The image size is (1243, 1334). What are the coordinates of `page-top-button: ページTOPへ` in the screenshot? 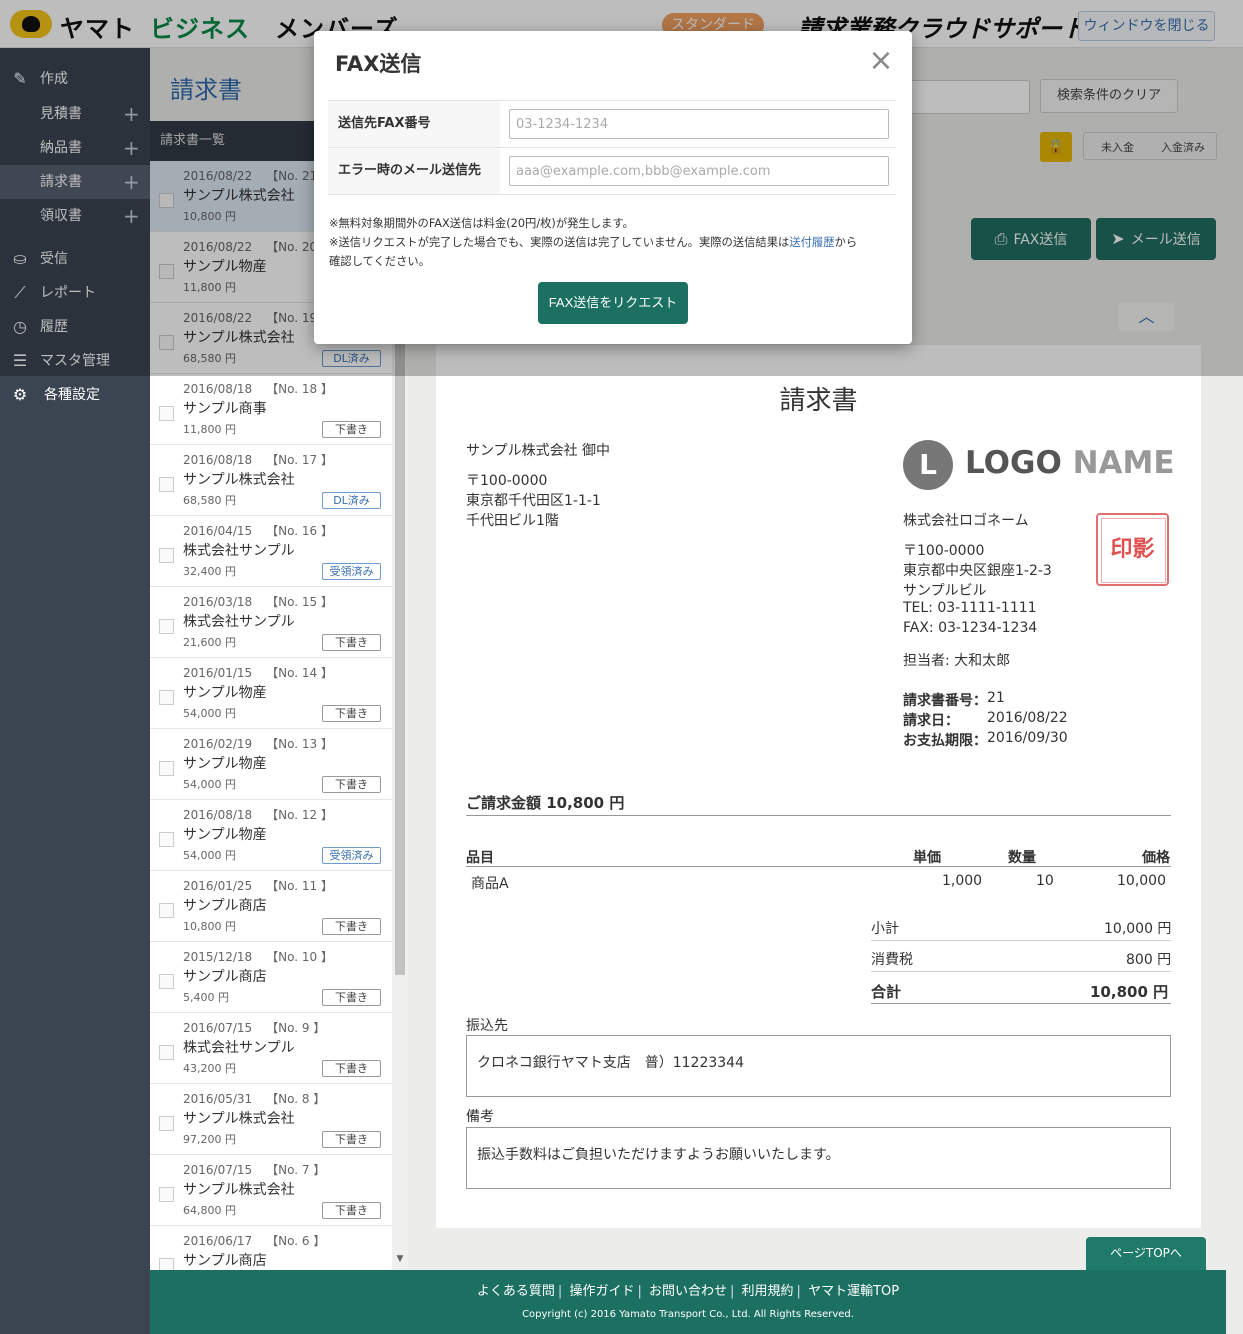 It's located at (1146, 1253).